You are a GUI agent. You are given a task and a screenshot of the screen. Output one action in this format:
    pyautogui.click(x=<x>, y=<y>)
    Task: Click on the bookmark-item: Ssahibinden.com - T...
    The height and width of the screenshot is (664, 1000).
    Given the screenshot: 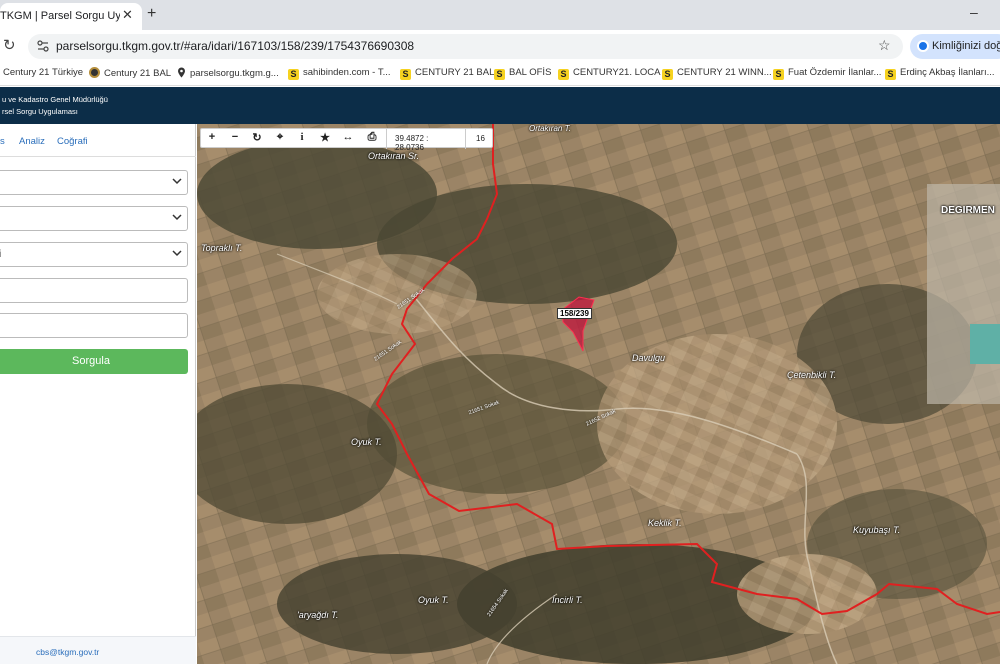 What is the action you would take?
    pyautogui.click(x=339, y=73)
    